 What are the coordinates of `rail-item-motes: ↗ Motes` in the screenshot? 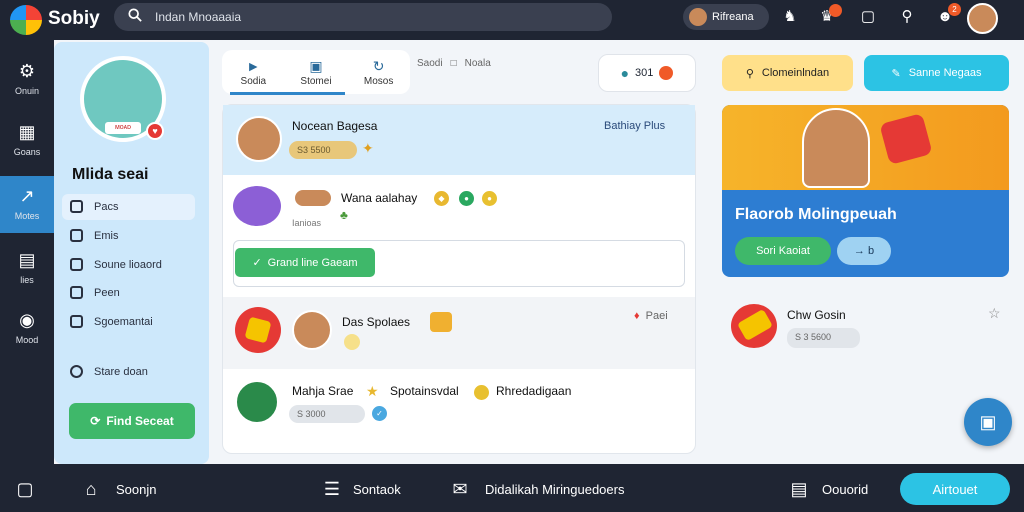 It's located at (27, 213).